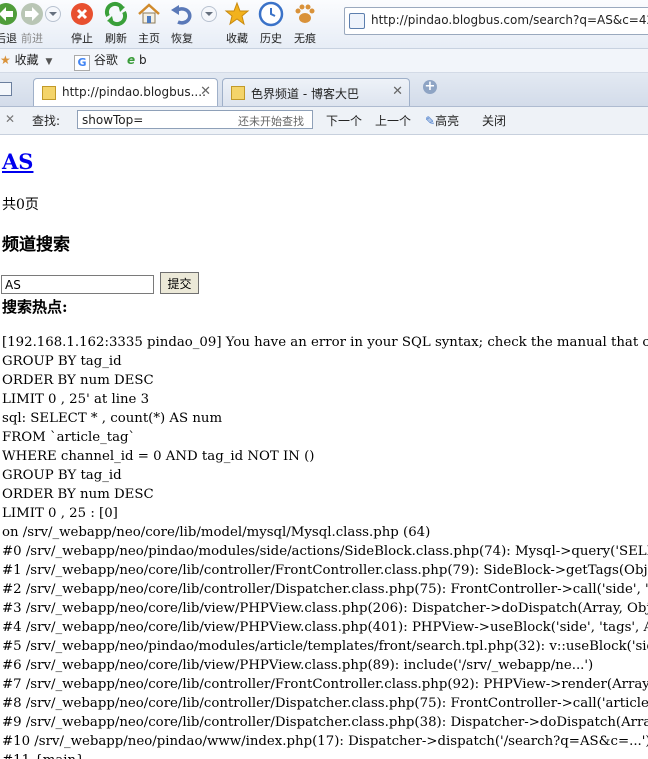 The image size is (648, 759). What do you see at coordinates (182, 38) in the screenshot?
I see `restore-label: 恢复` at bounding box center [182, 38].